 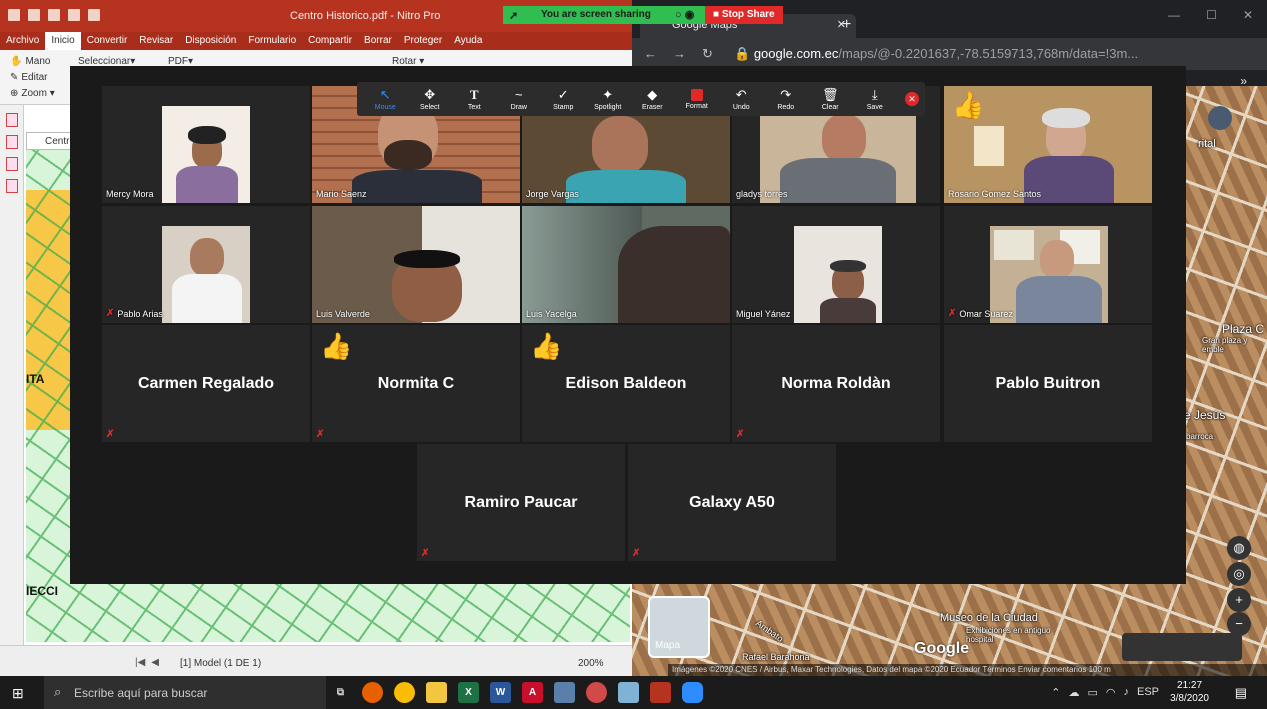 I want to click on menu-archivo: Archivo, so click(x=22, y=41).